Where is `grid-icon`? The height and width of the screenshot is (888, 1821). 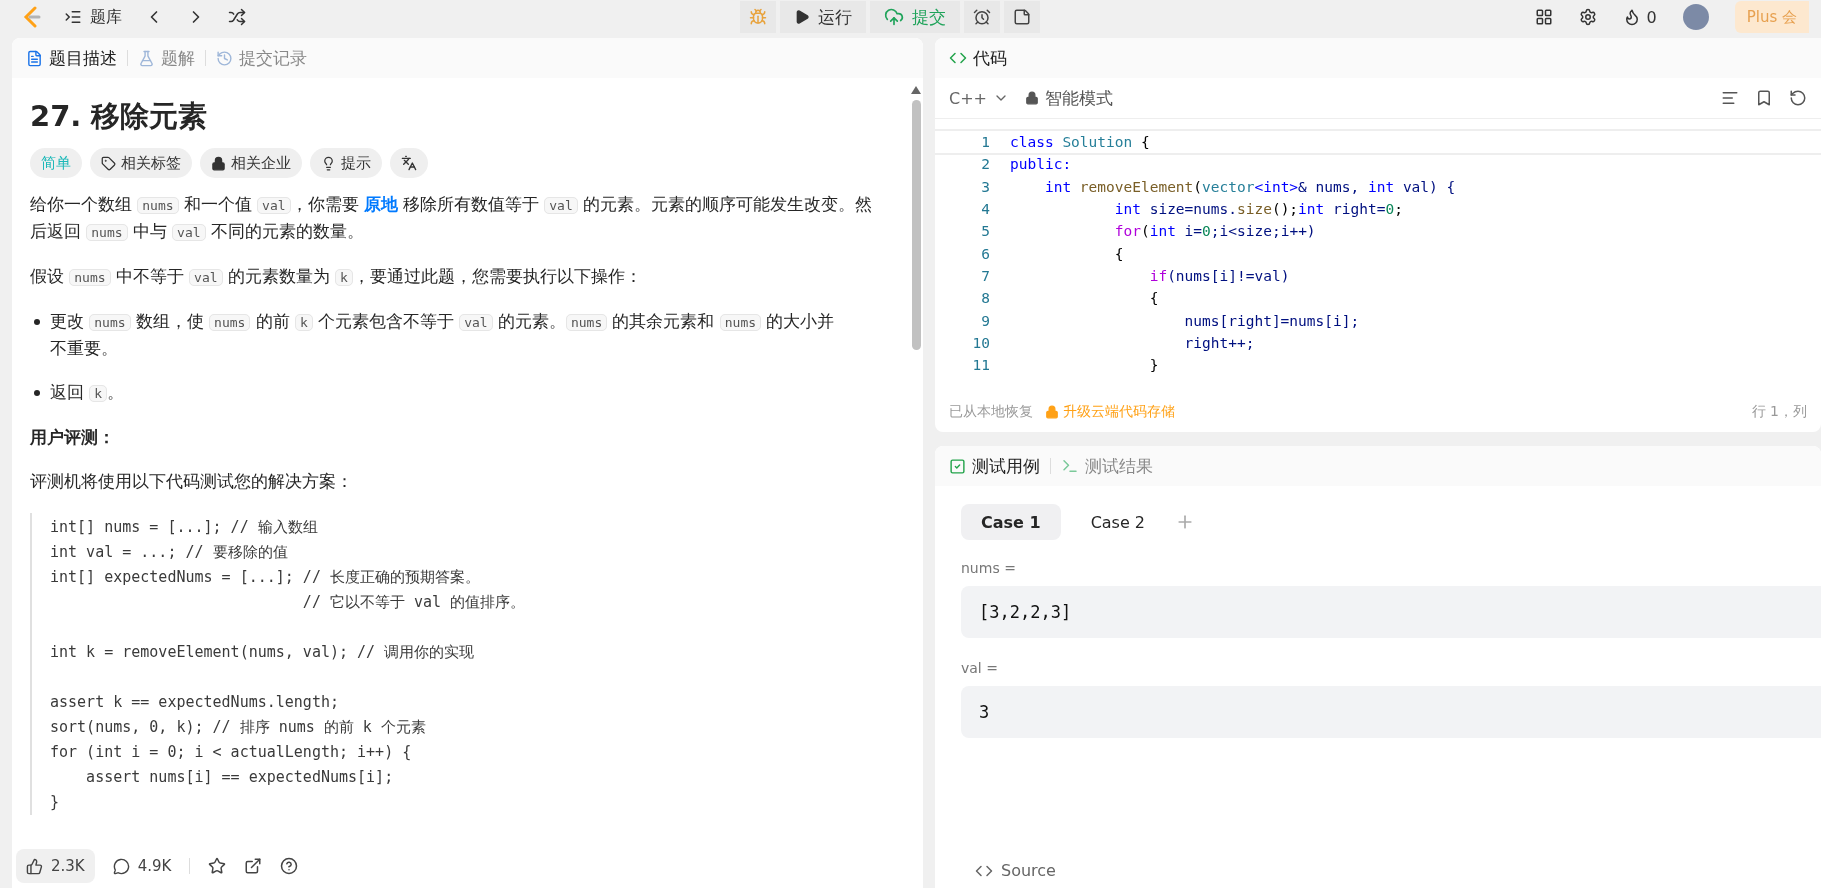 grid-icon is located at coordinates (1543, 17).